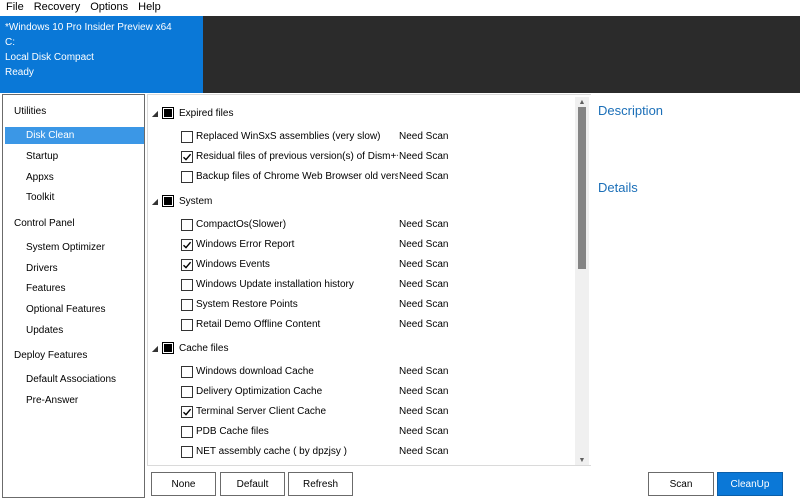  I want to click on group-label: Cache files, so click(204, 348).